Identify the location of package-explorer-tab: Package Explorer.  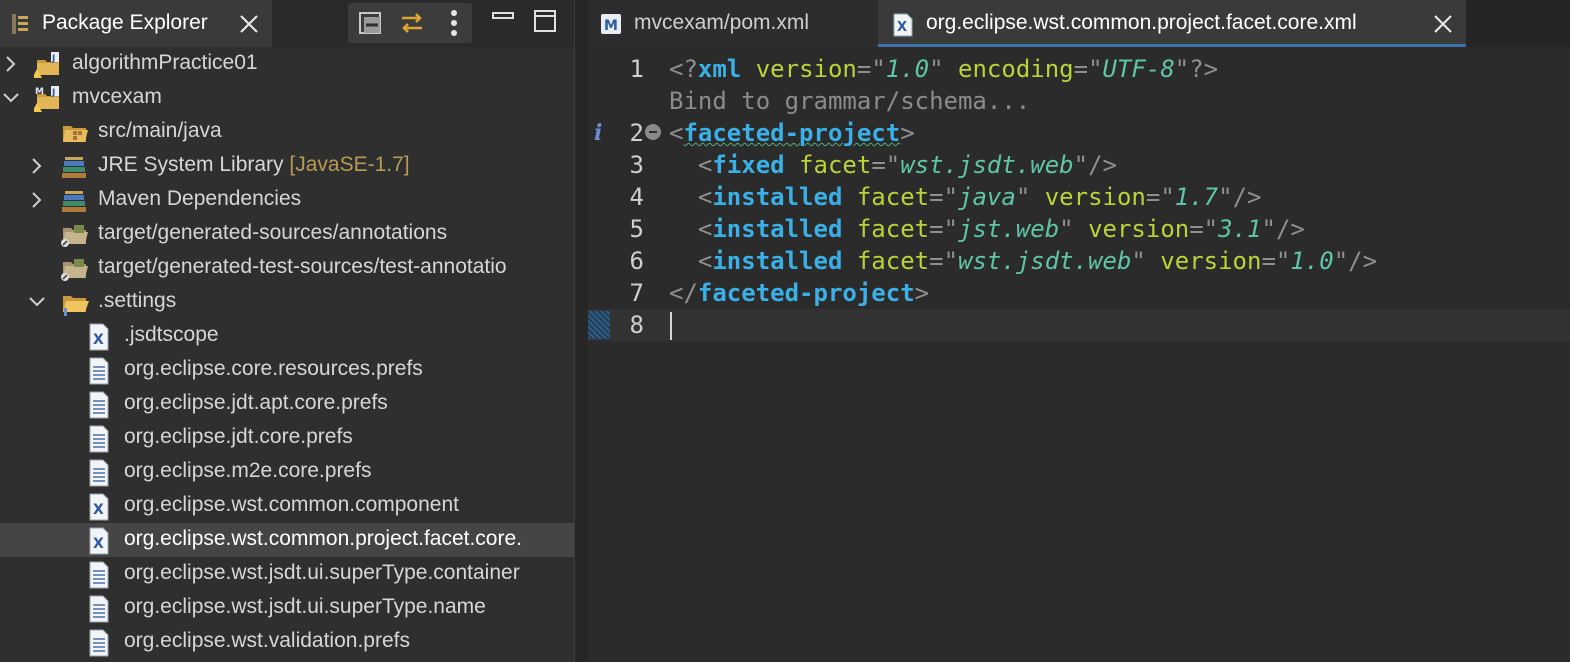
(136, 23).